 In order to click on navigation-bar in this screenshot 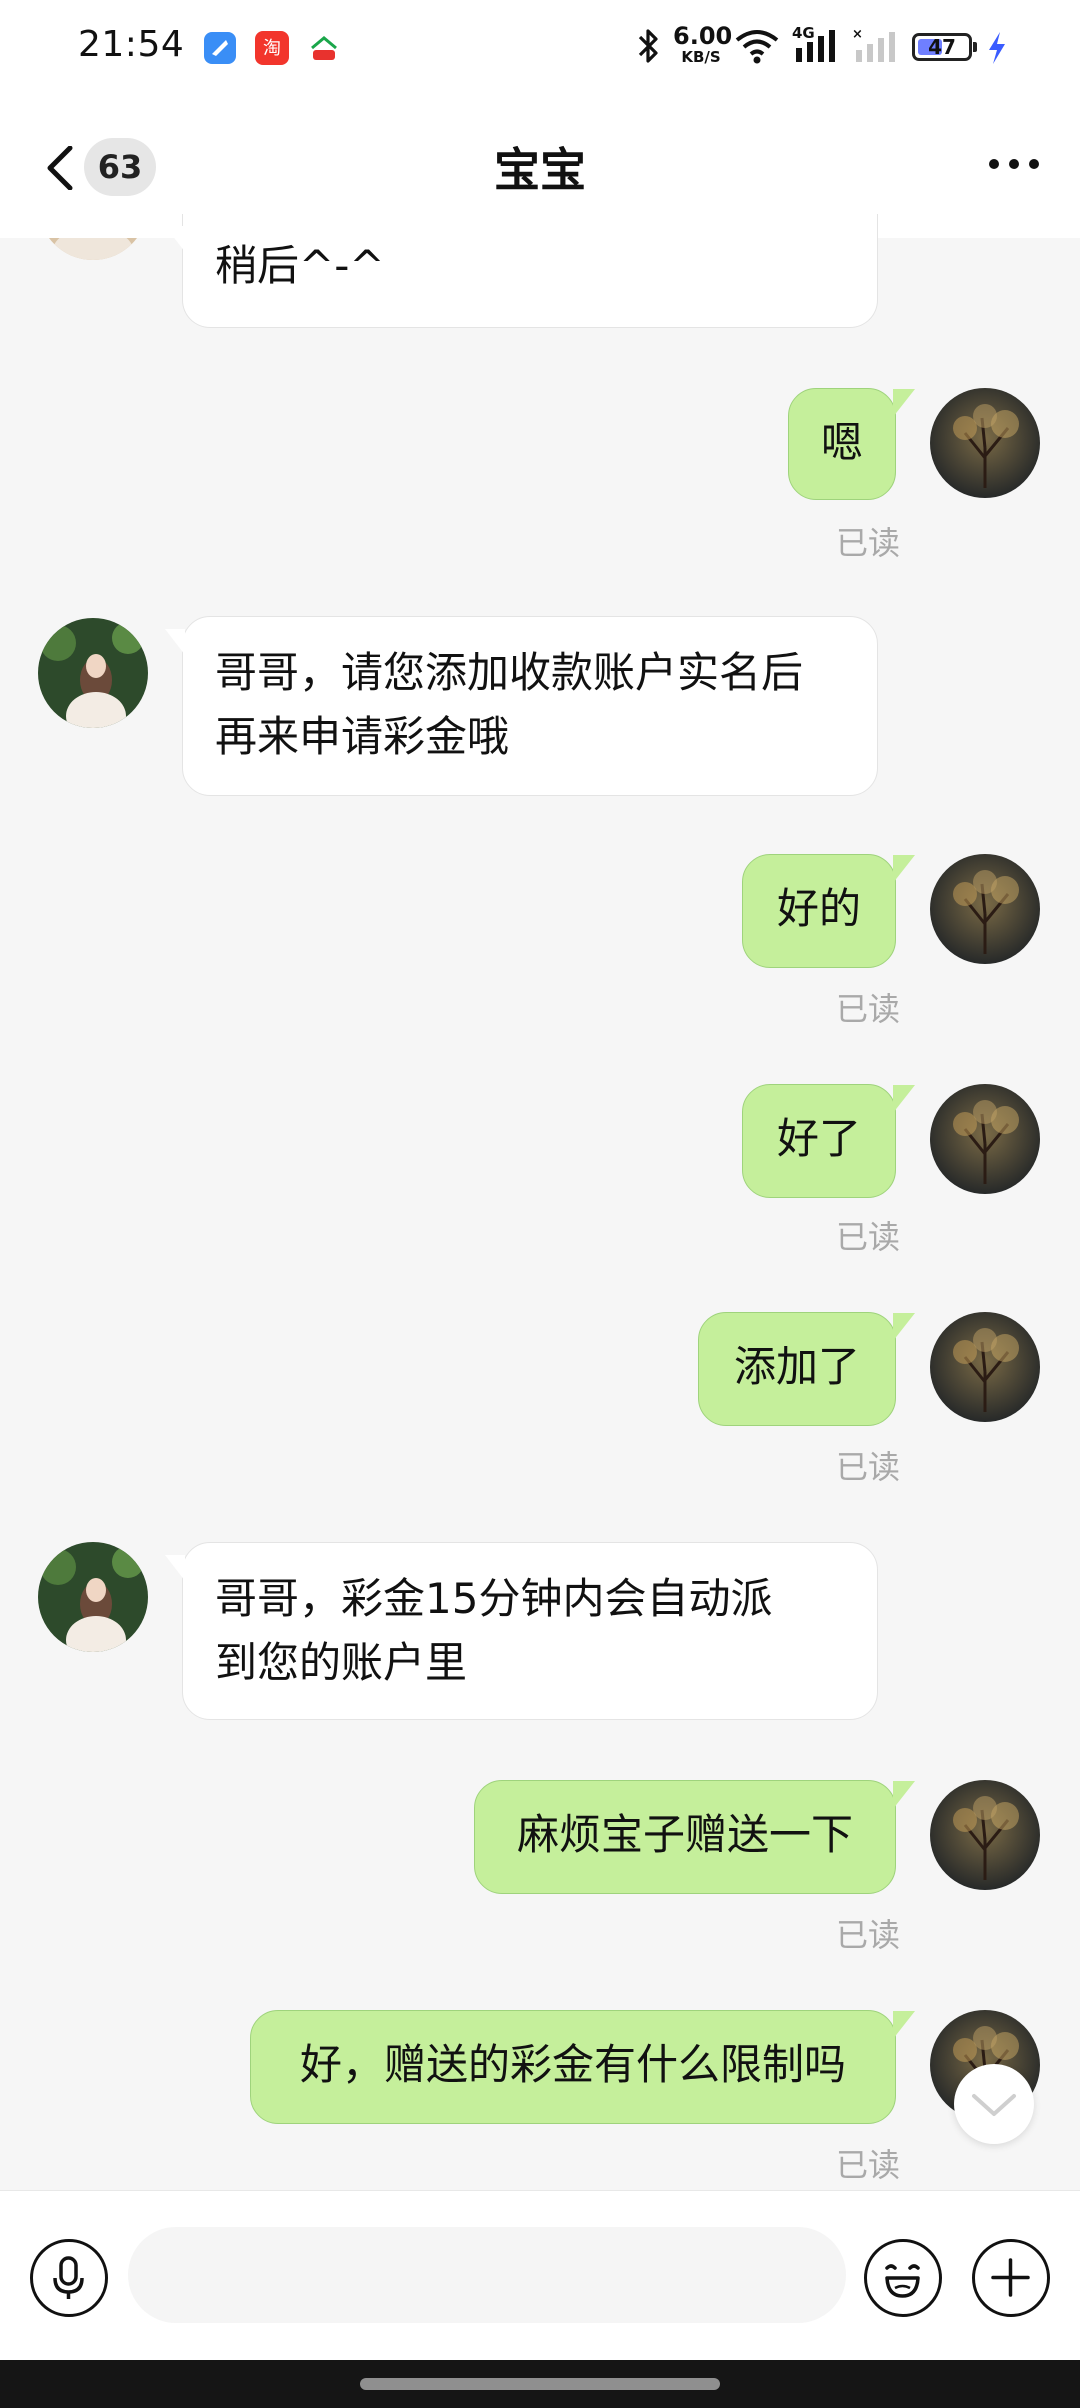, I will do `click(540, 2384)`.